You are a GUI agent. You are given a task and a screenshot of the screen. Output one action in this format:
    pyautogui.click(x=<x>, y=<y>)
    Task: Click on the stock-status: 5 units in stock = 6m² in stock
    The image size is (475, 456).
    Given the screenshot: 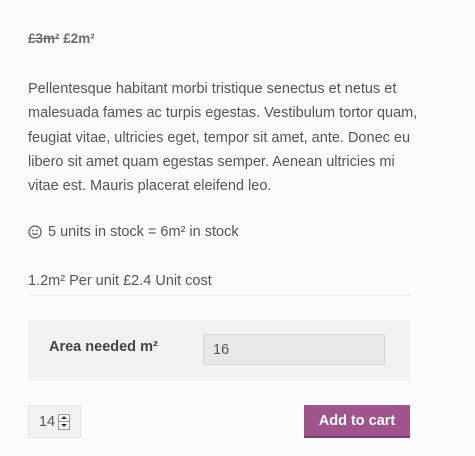 What is the action you would take?
    pyautogui.click(x=133, y=232)
    